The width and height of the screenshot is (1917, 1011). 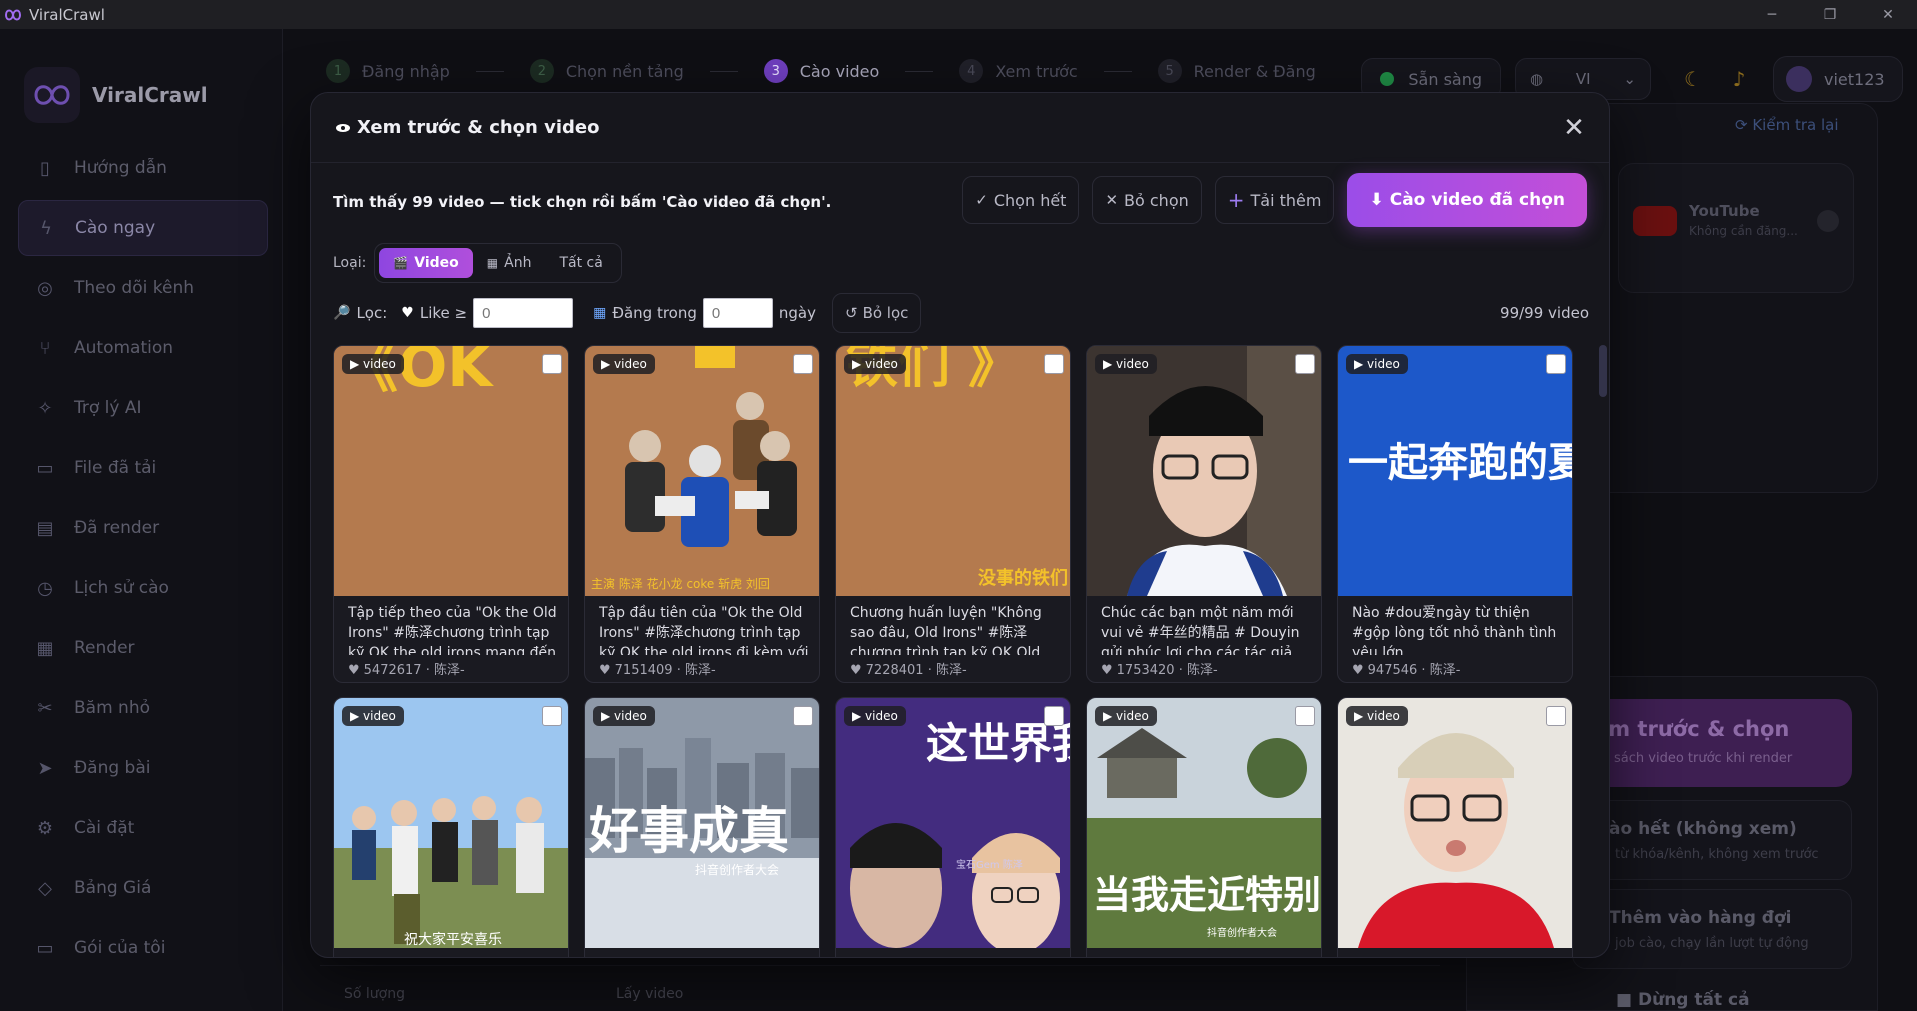 What do you see at coordinates (953, 823) in the screenshot?
I see `thumbnail-art: 这世界我来过 宝石Gem 陈泽` at bounding box center [953, 823].